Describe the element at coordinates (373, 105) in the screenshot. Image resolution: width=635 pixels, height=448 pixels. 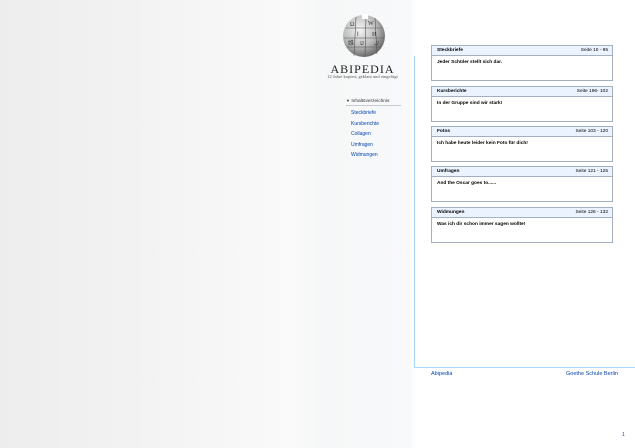
I see `toc-divider` at that location.